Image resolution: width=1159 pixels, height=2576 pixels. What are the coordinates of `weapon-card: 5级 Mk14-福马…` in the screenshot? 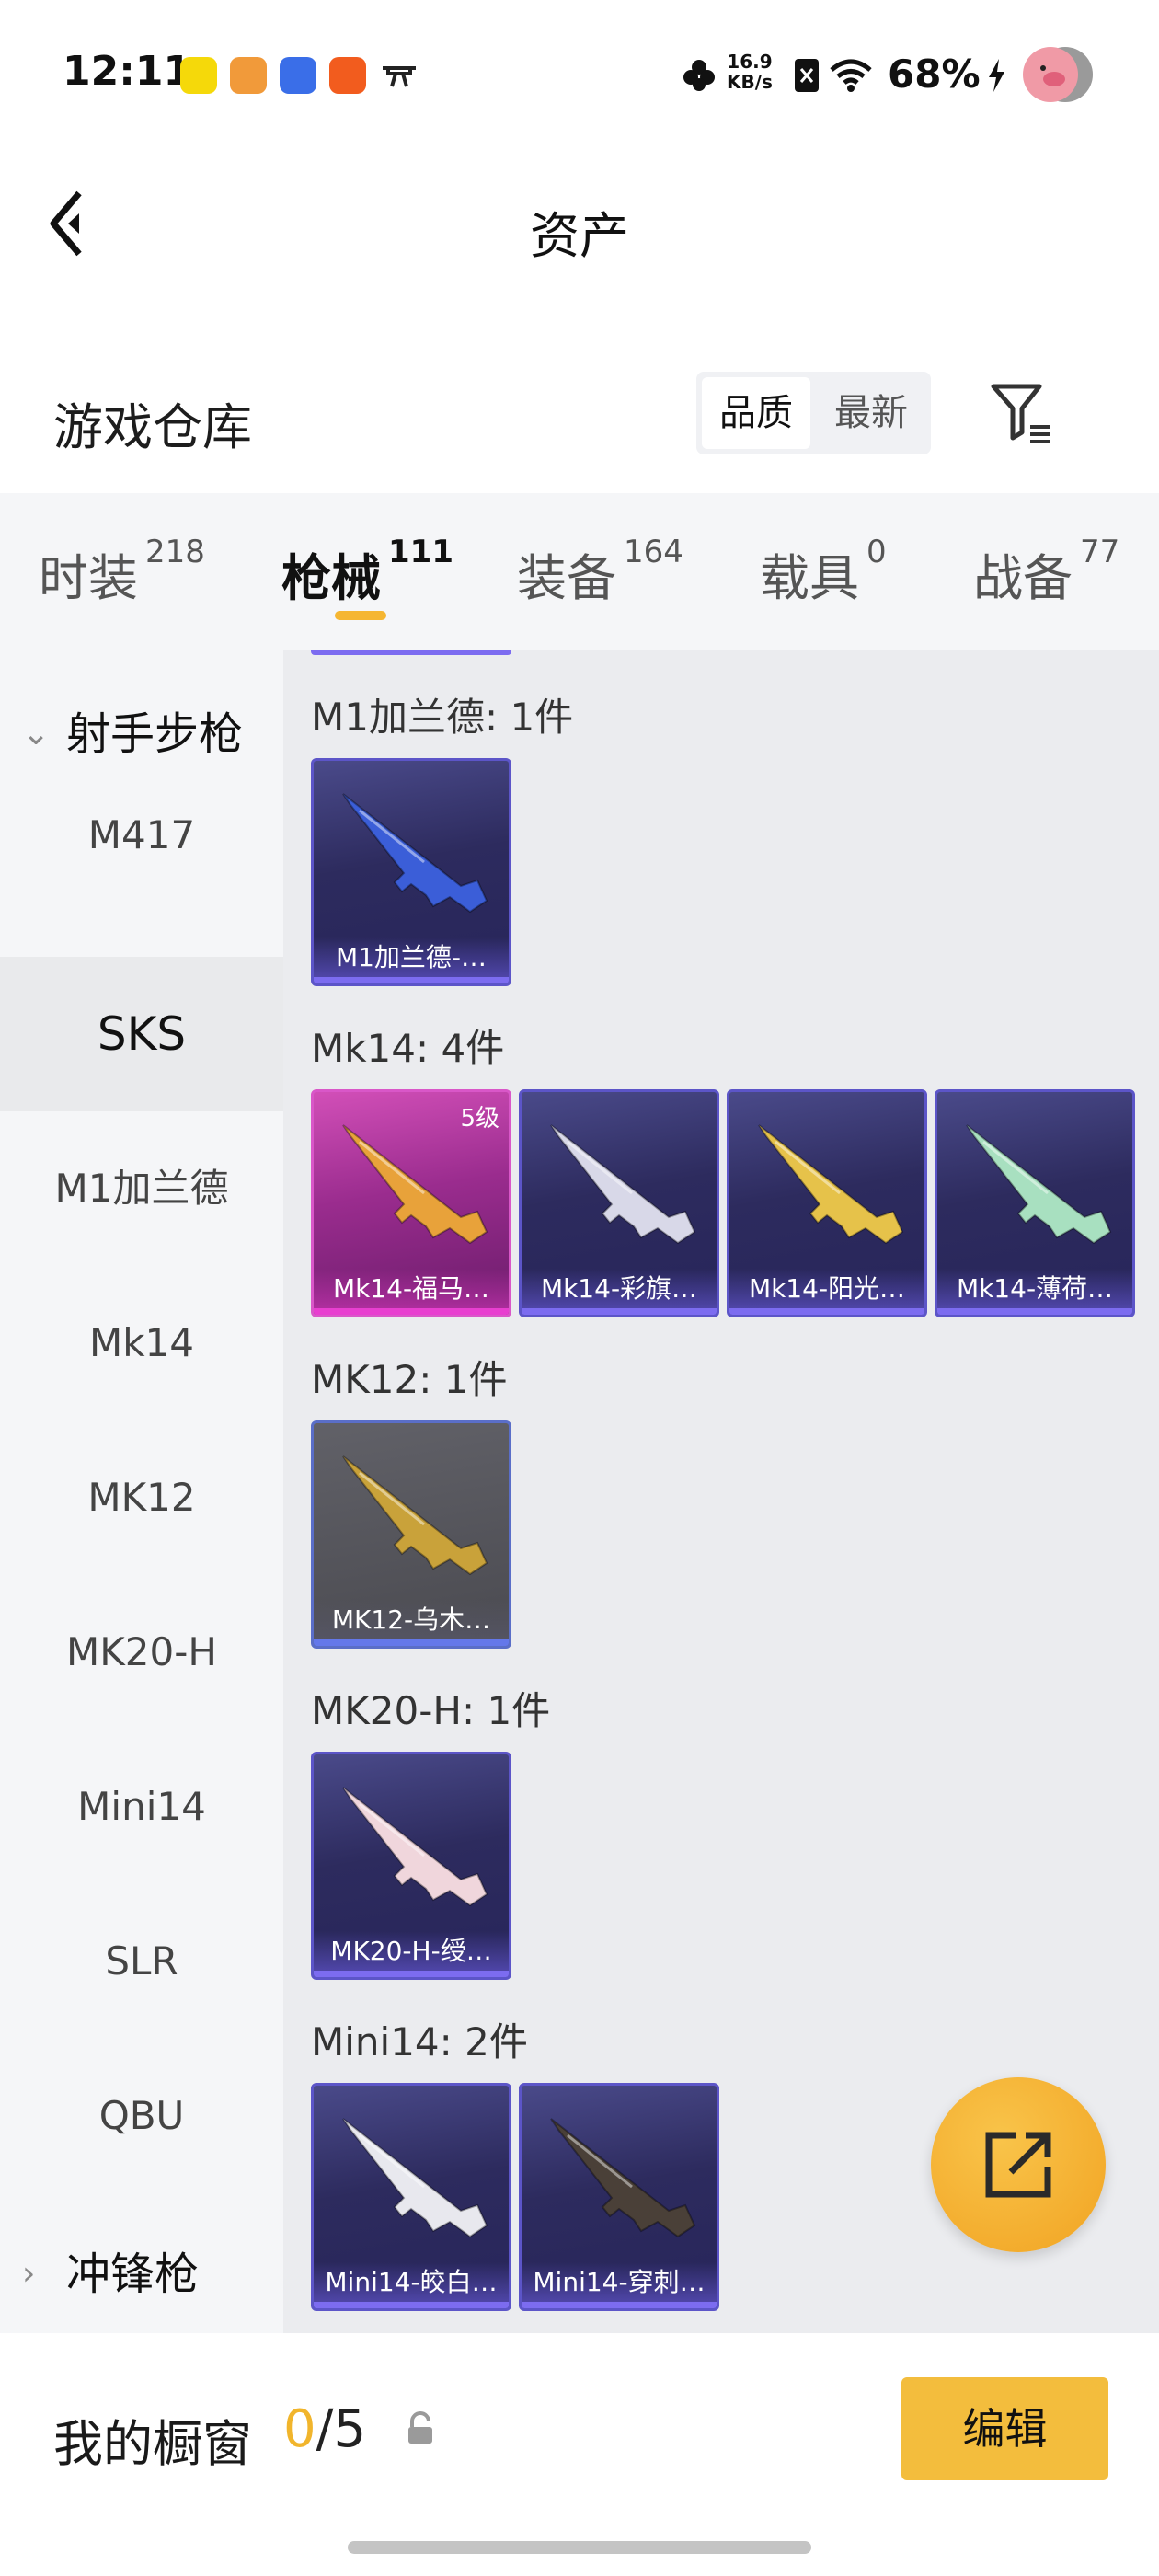 It's located at (411, 1203).